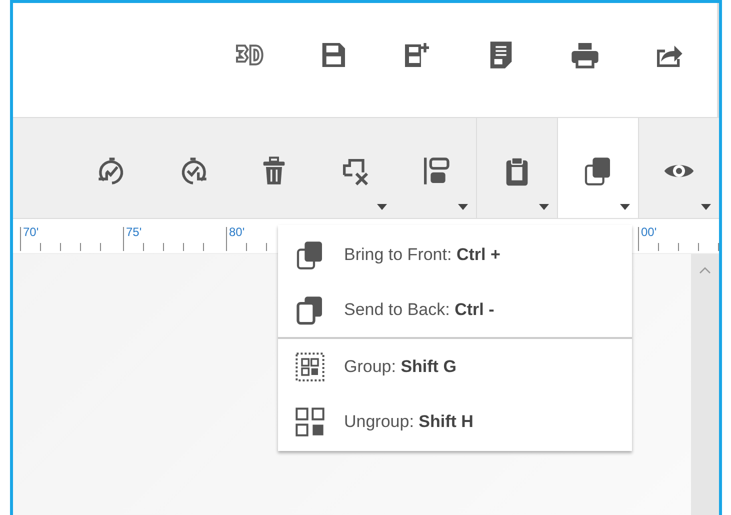 This screenshot has width=731, height=515. What do you see at coordinates (31, 232) in the screenshot?
I see `ruler-label: 70'` at bounding box center [31, 232].